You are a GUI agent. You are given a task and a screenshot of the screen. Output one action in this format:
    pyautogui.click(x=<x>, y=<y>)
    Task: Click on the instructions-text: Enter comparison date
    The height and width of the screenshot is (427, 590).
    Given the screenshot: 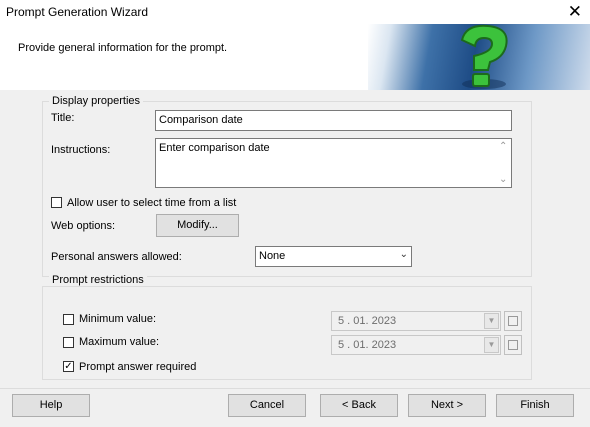 What is the action you would take?
    pyautogui.click(x=214, y=148)
    